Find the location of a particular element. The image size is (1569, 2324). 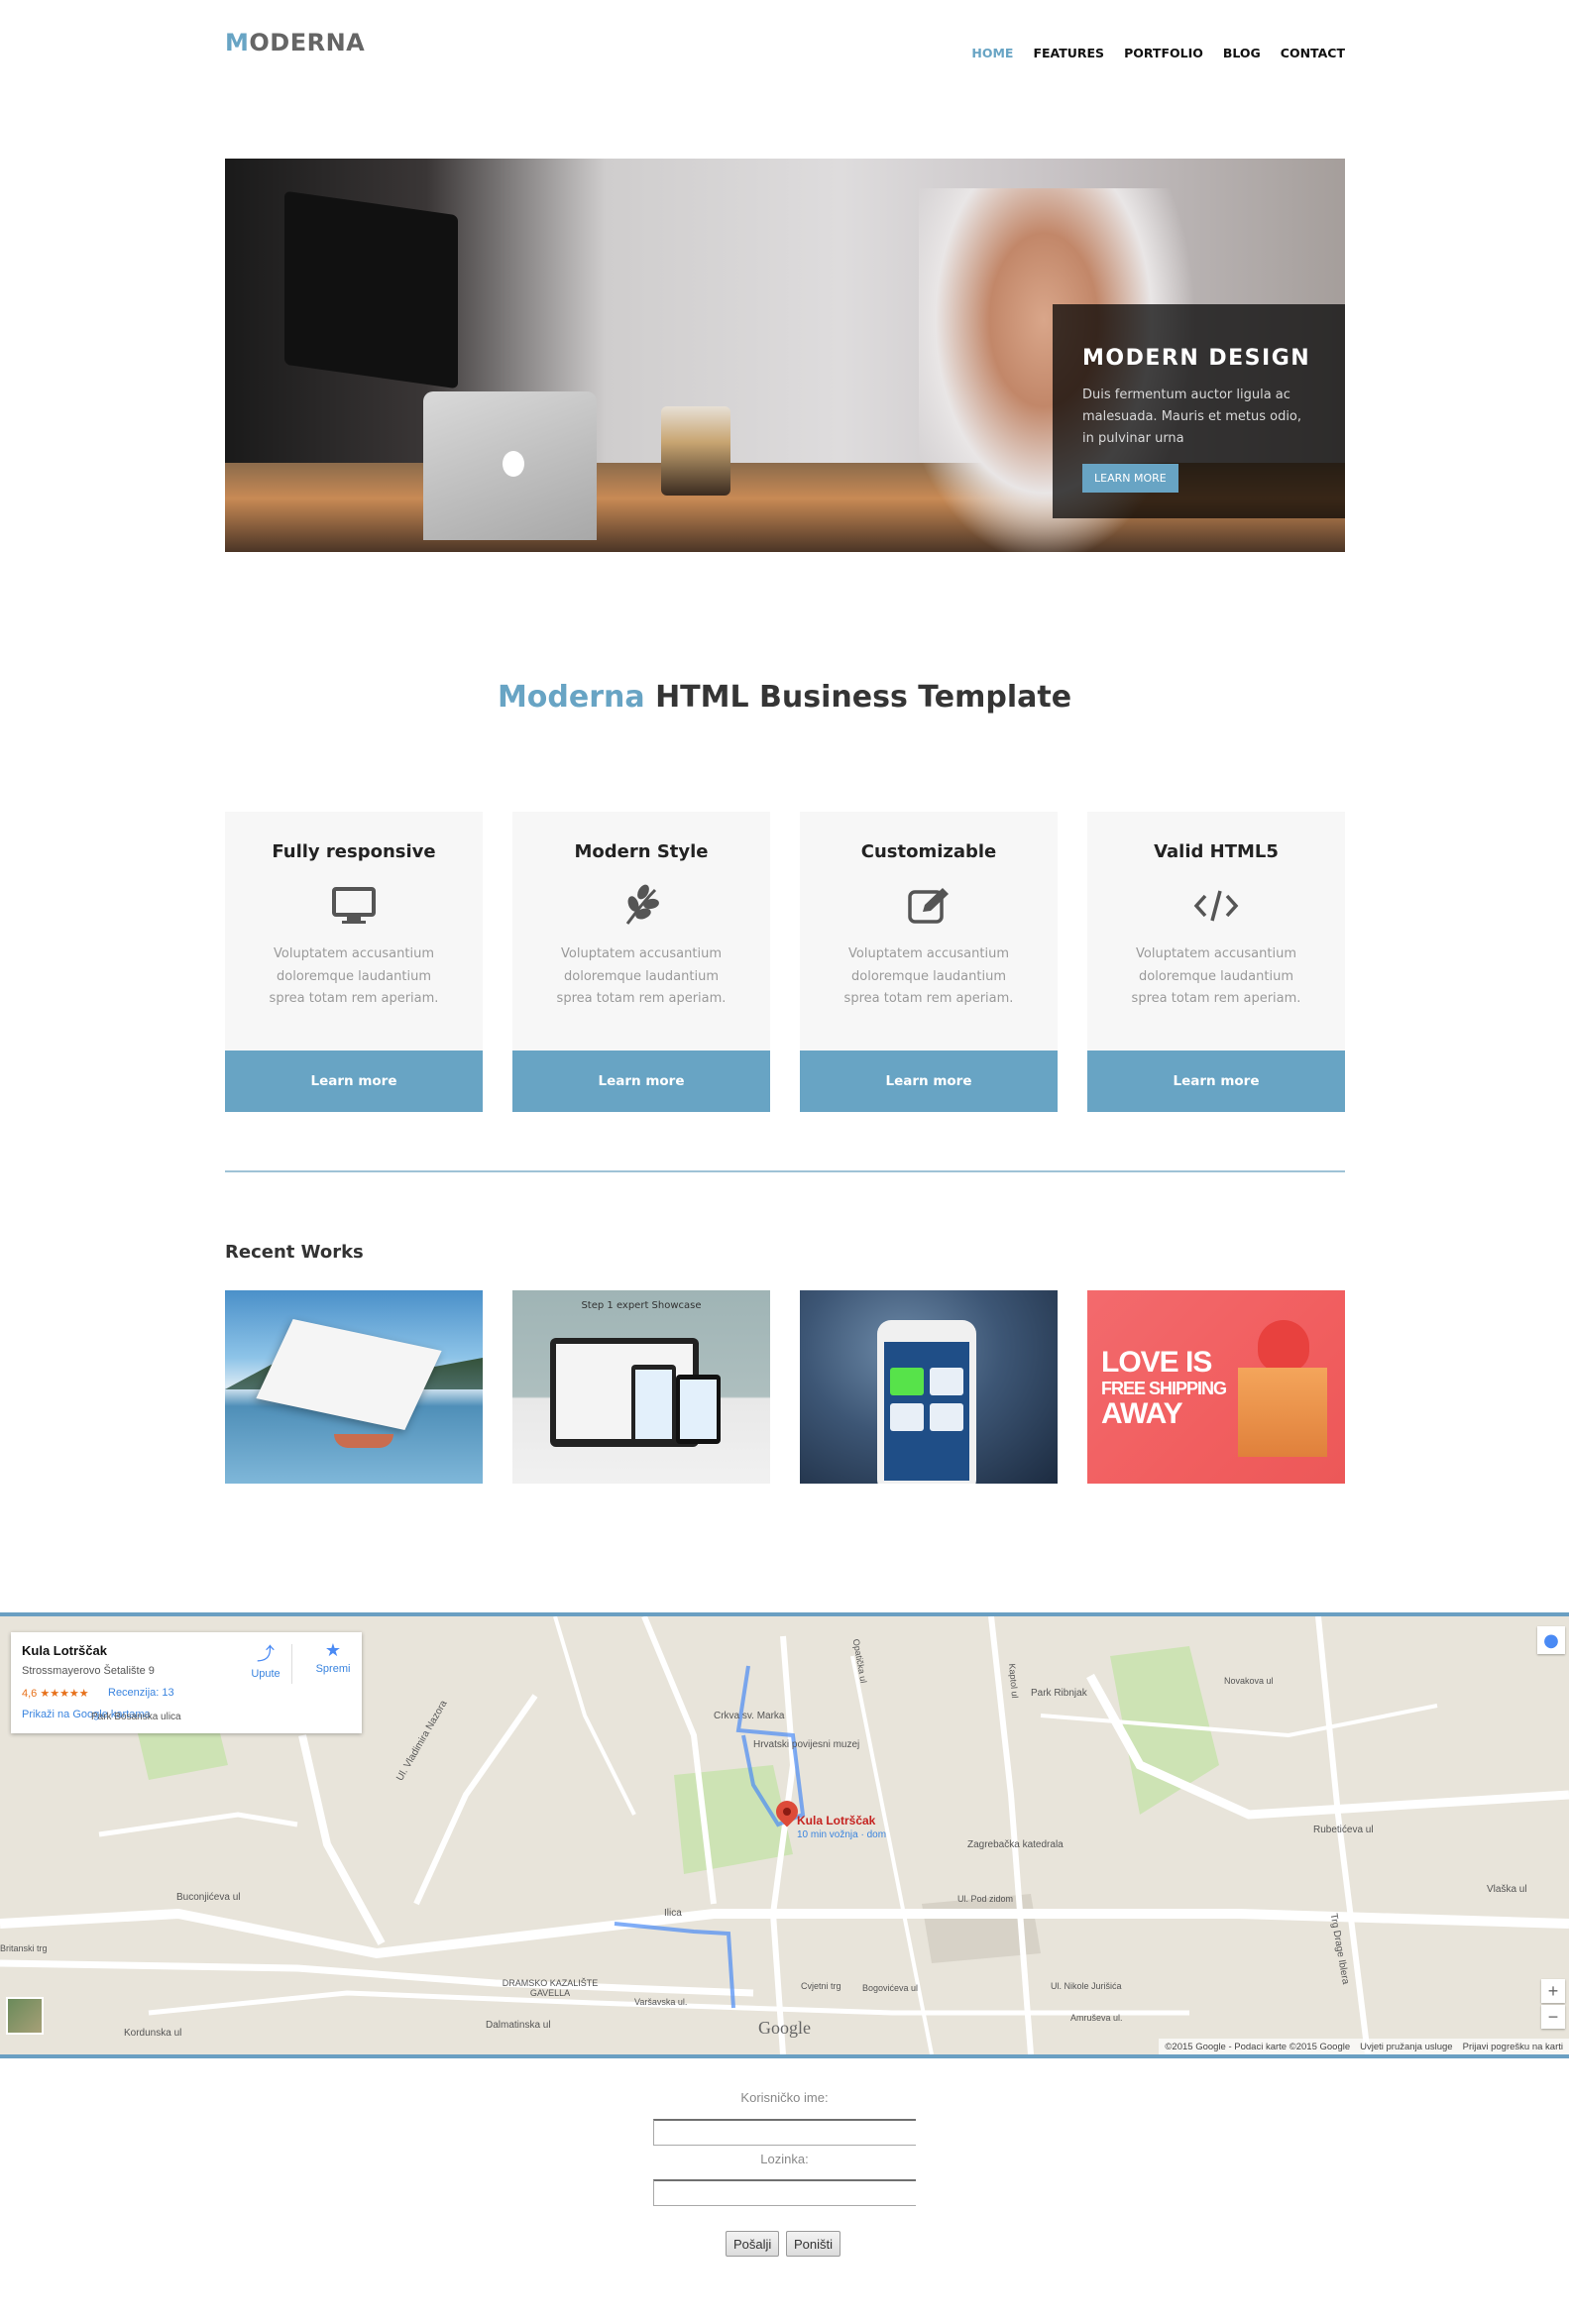

map-label: Varšavska ul. is located at coordinates (661, 2002).